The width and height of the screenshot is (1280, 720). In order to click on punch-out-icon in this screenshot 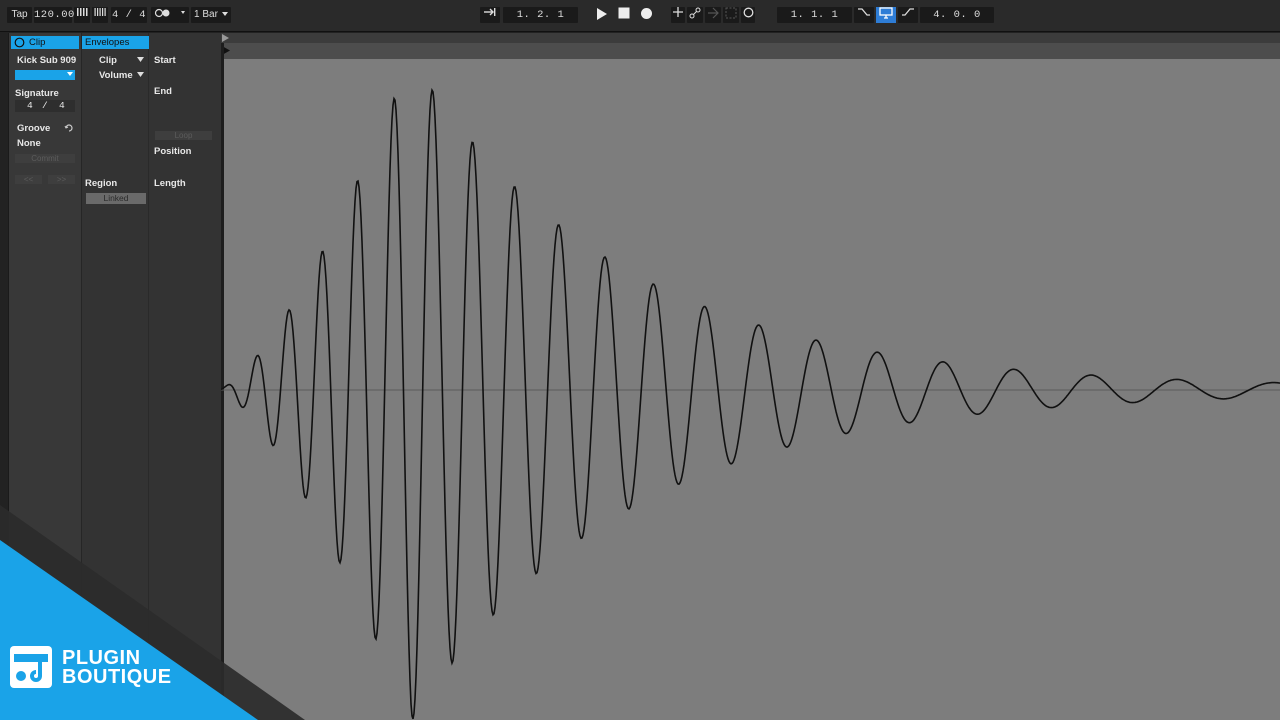, I will do `click(908, 15)`.